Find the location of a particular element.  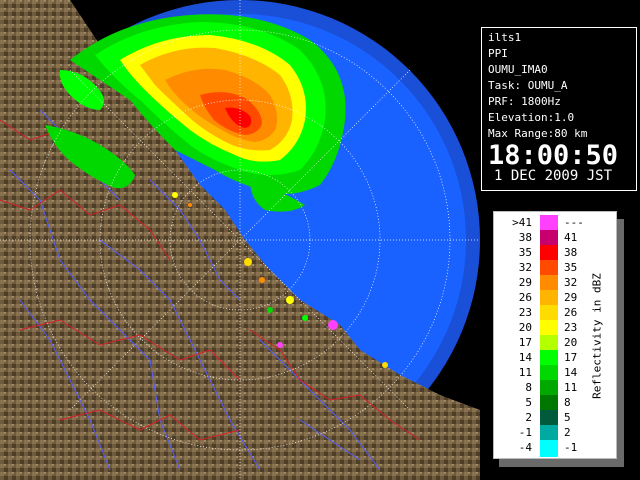

legend-color-swatch is located at coordinates (549, 448).